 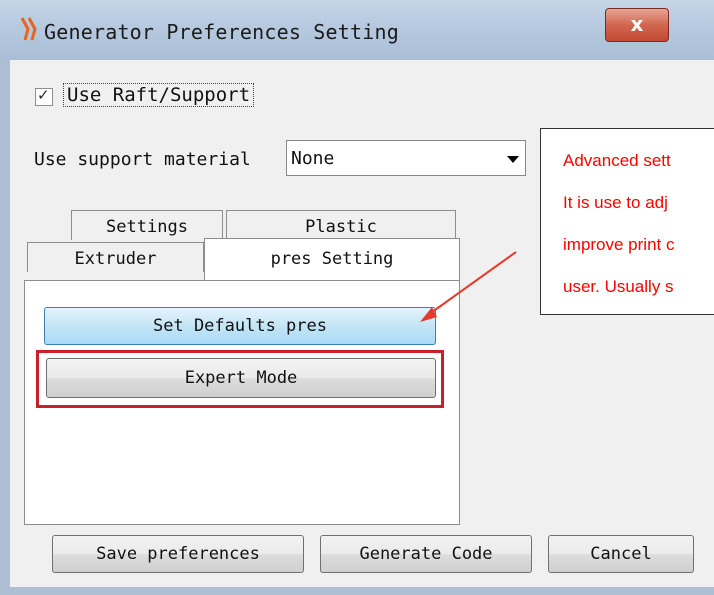 What do you see at coordinates (468, 286) in the screenshot?
I see `annotation-arrow` at bounding box center [468, 286].